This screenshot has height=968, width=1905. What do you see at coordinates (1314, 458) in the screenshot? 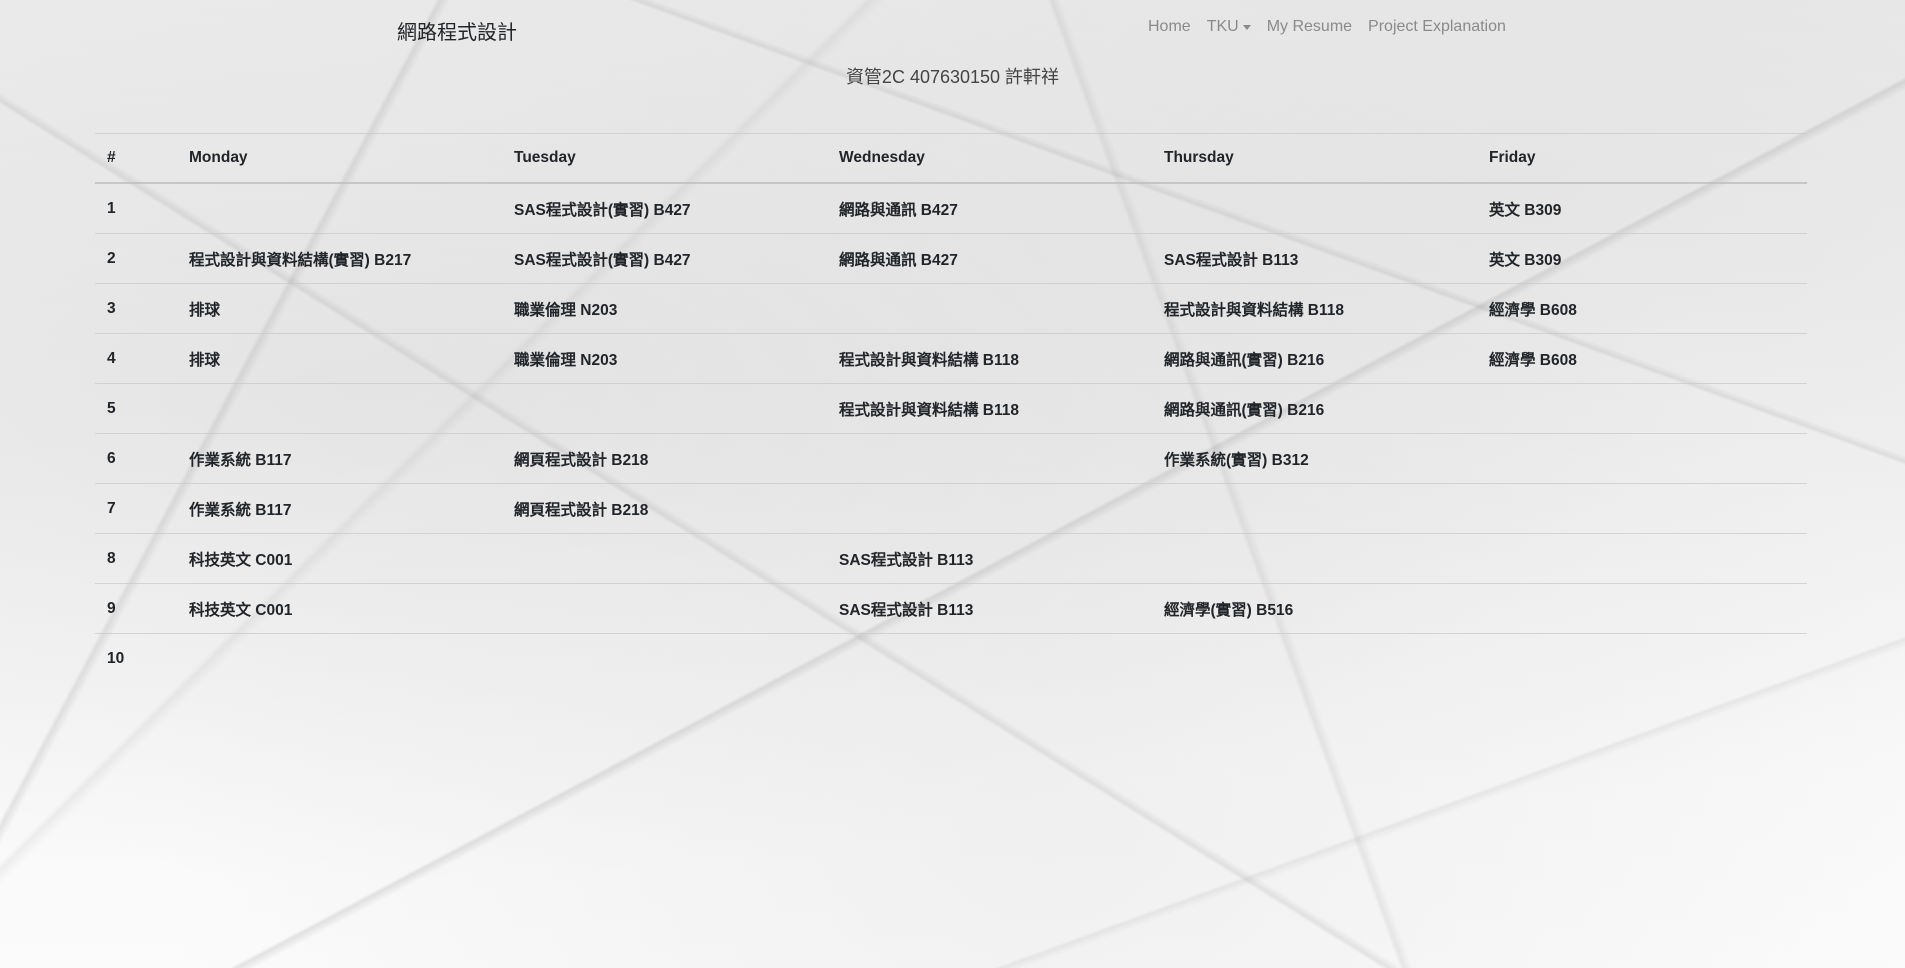
I see `class-cell-thursday: 作業系統(實習) B312` at bounding box center [1314, 458].